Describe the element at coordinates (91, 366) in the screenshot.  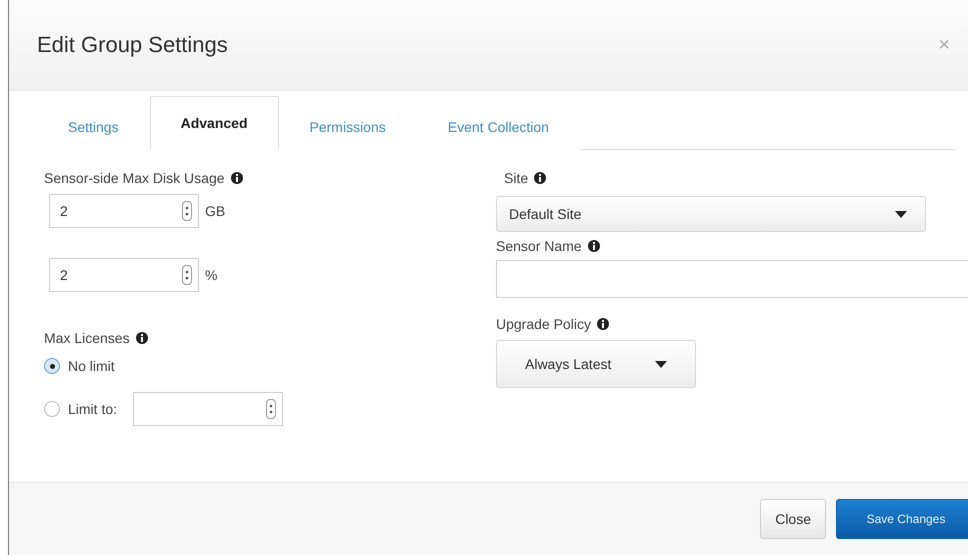
I see `radio-label: No limit` at that location.